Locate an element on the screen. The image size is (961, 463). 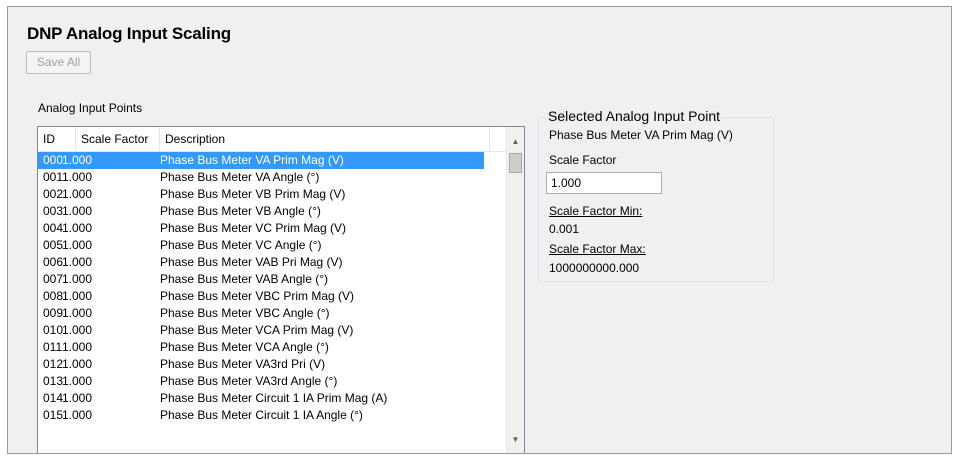
save-all-button: Save All is located at coordinates (58, 62).